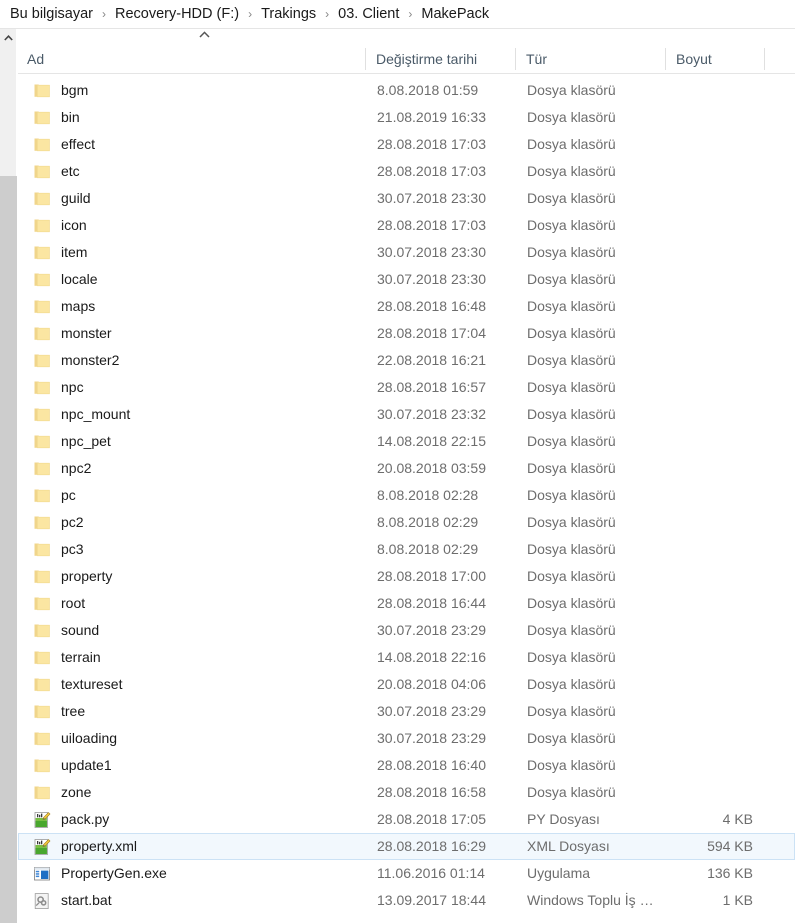 The image size is (795, 923). I want to click on column-header-row: Ad Değiştirme tarihi Tür Boyut, so click(406, 59).